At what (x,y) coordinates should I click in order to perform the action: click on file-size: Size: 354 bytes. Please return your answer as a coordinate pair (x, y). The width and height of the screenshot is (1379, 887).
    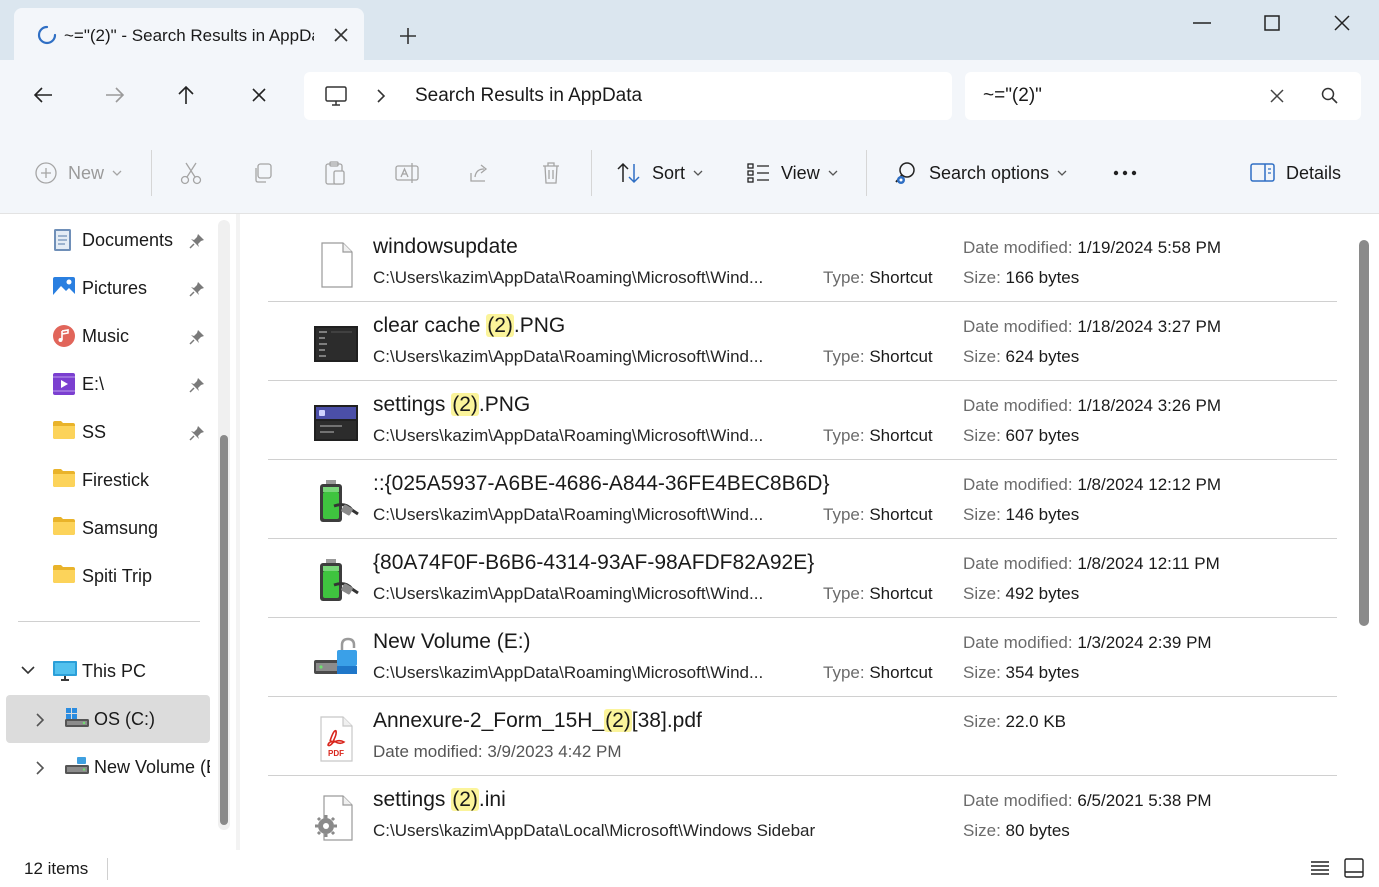
    Looking at the image, I should click on (1021, 672).